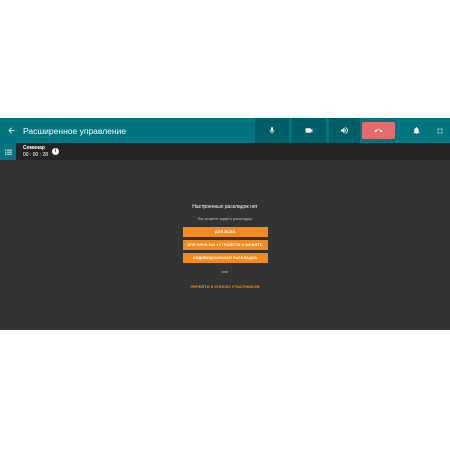 This screenshot has height=450, width=450. I want to click on layout-sip-webrtc-button: ДЛЯ SIP/H.323 УСТРОЙСТВ И WEBRTC, so click(225, 245).